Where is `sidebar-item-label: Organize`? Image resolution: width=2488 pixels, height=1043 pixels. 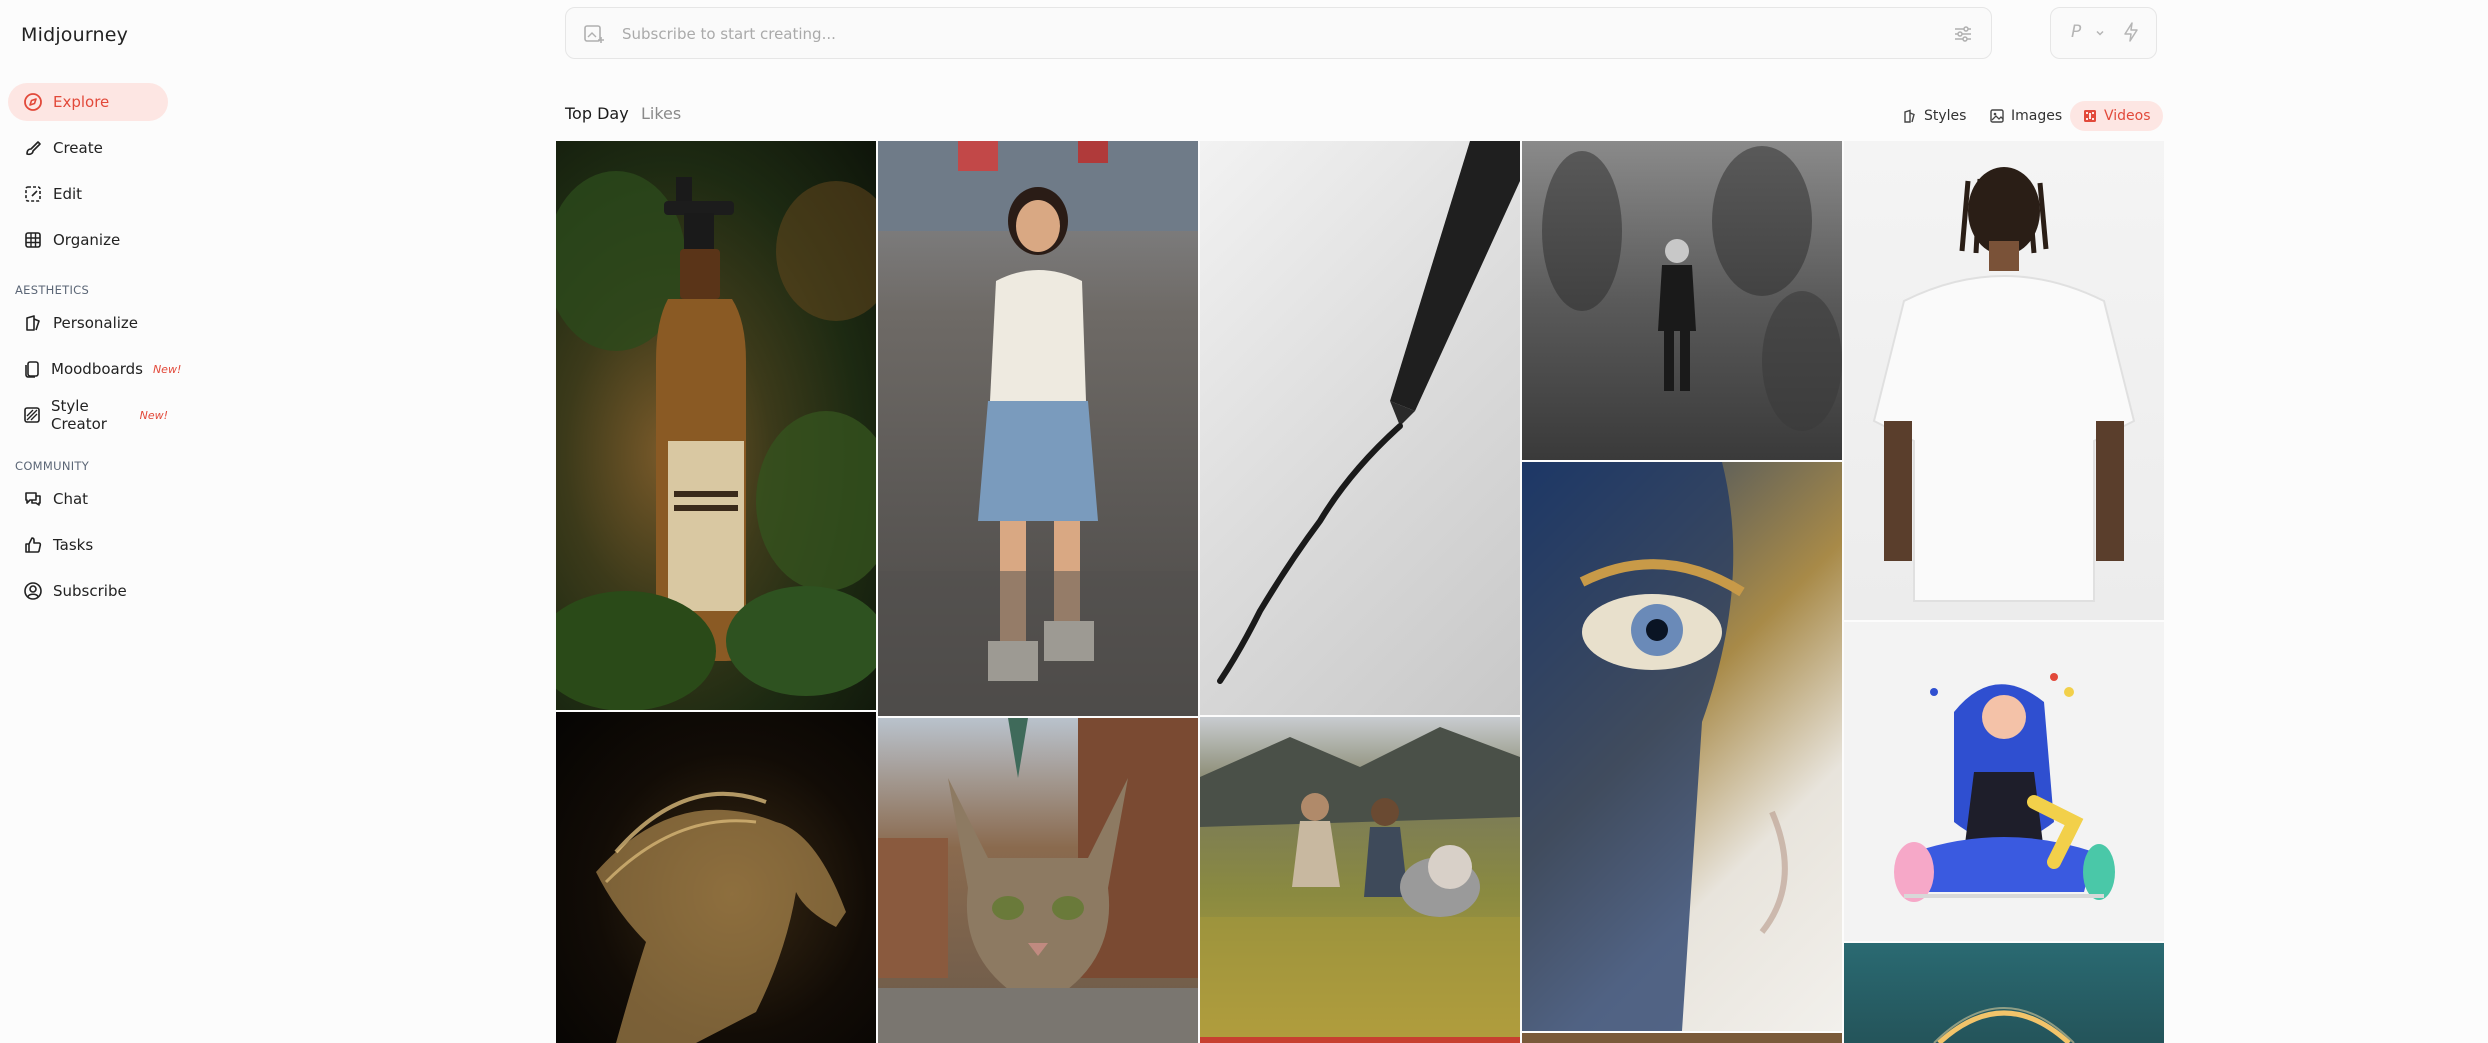
sidebar-item-label: Organize is located at coordinates (87, 240).